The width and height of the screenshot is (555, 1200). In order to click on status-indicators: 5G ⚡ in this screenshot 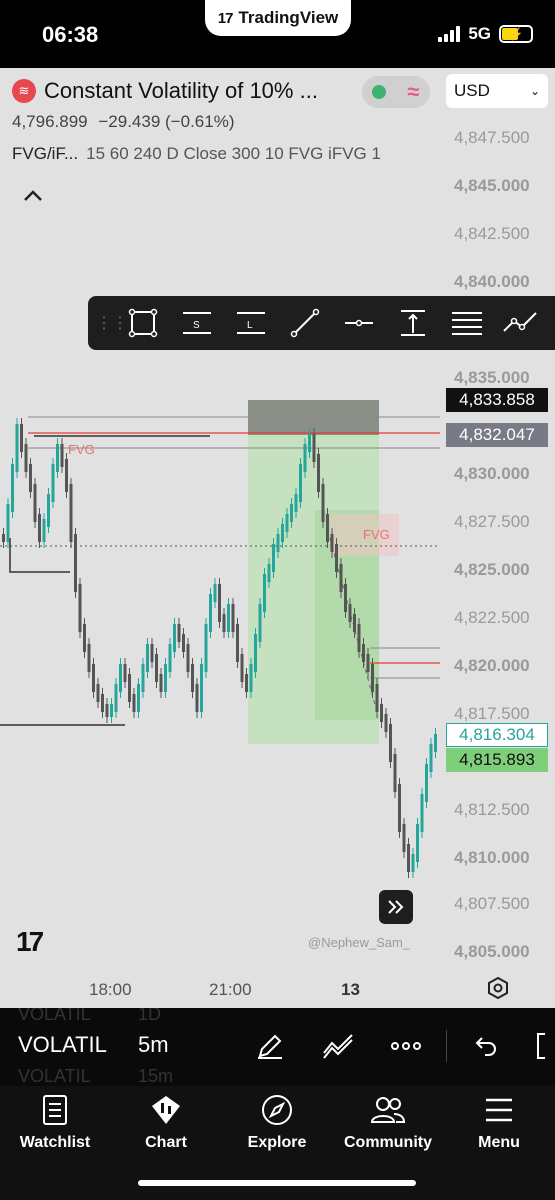, I will do `click(485, 34)`.